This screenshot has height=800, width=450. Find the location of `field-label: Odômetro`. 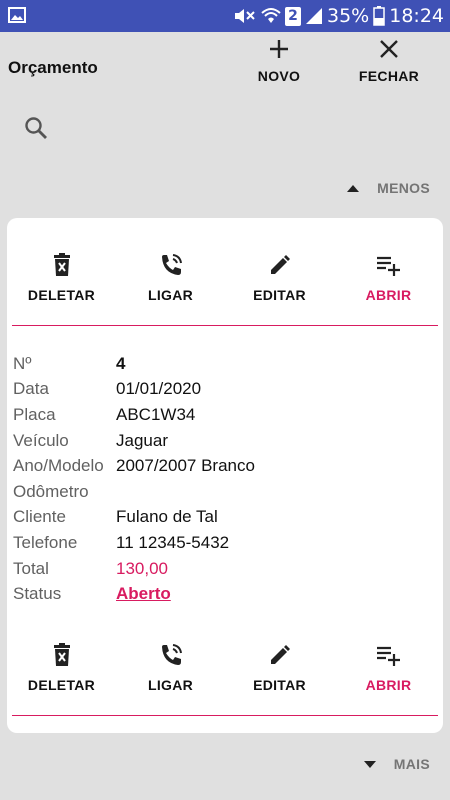

field-label: Odômetro is located at coordinates (51, 491).